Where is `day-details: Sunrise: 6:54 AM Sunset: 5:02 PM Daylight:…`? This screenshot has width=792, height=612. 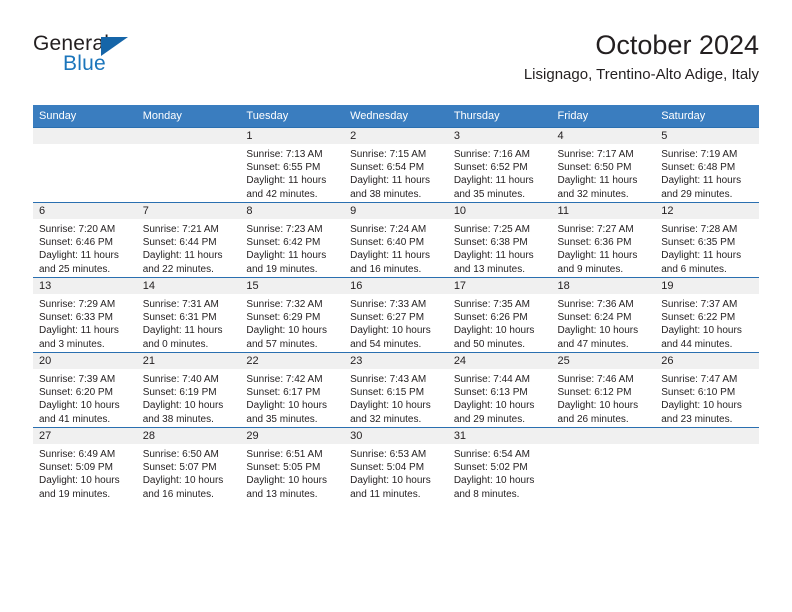 day-details: Sunrise: 6:54 AM Sunset: 5:02 PM Daylight:… is located at coordinates (500, 472).